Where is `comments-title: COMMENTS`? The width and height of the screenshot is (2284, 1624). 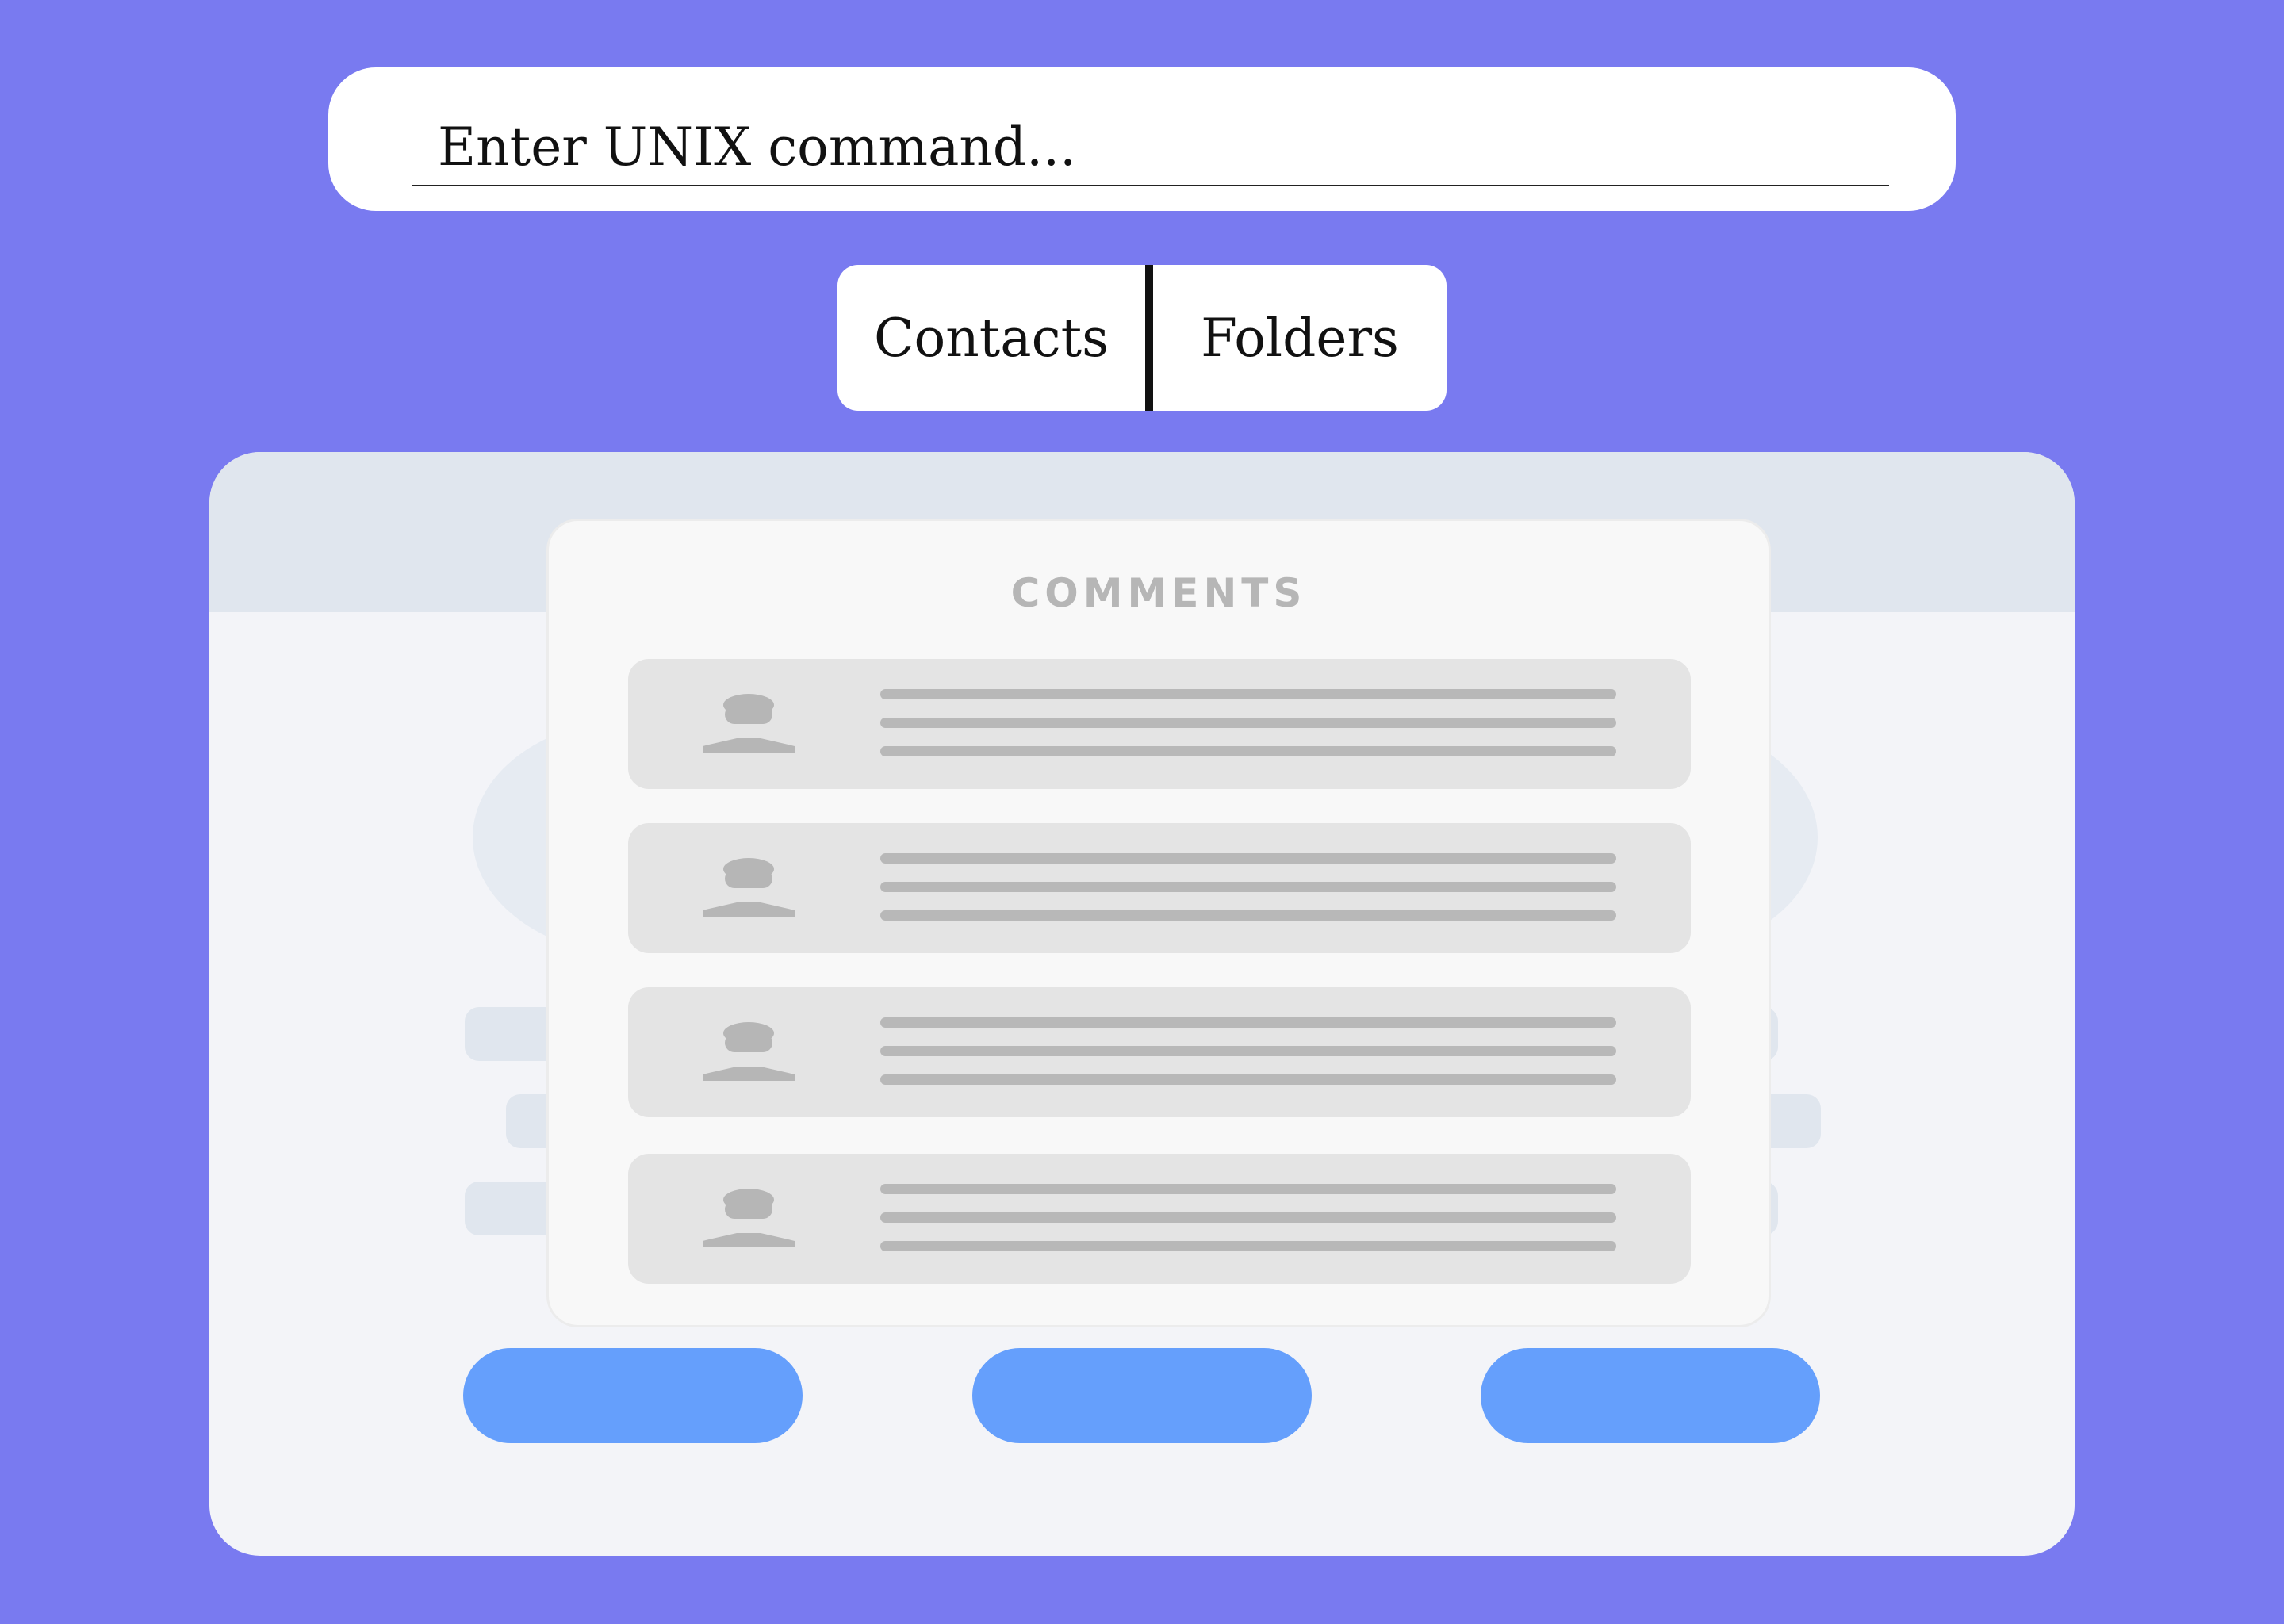
comments-title: COMMENTS is located at coordinates (1158, 593).